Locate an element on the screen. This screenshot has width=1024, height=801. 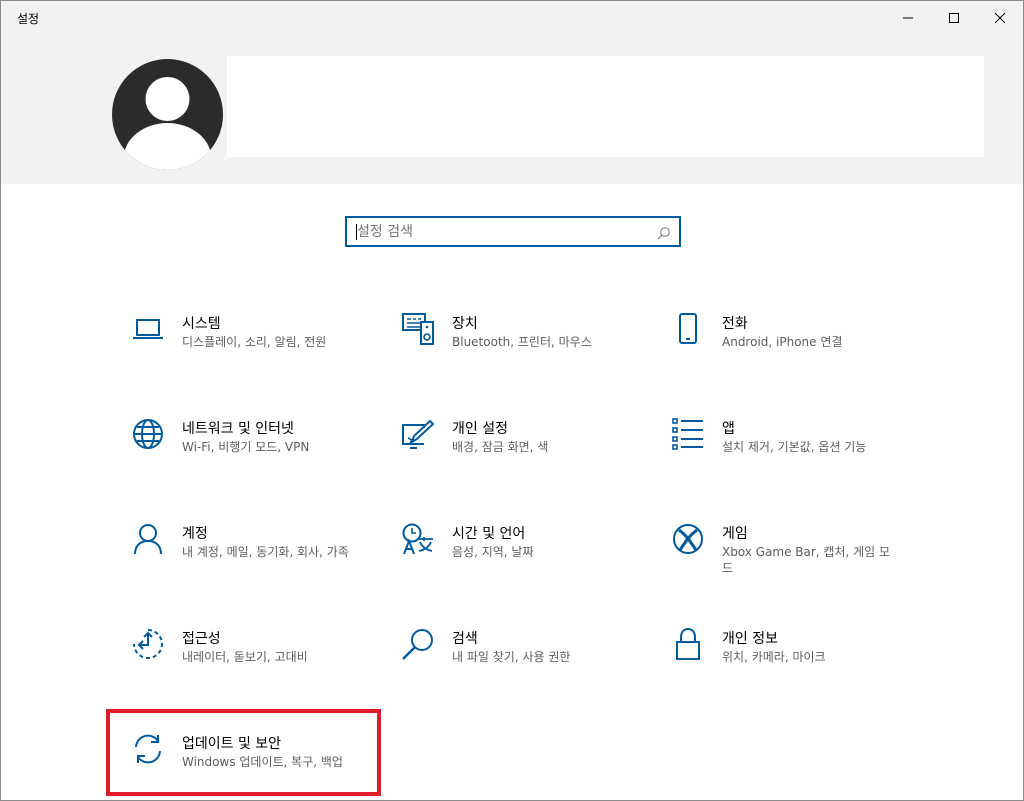
tile-title: 검색 is located at coordinates (465, 639).